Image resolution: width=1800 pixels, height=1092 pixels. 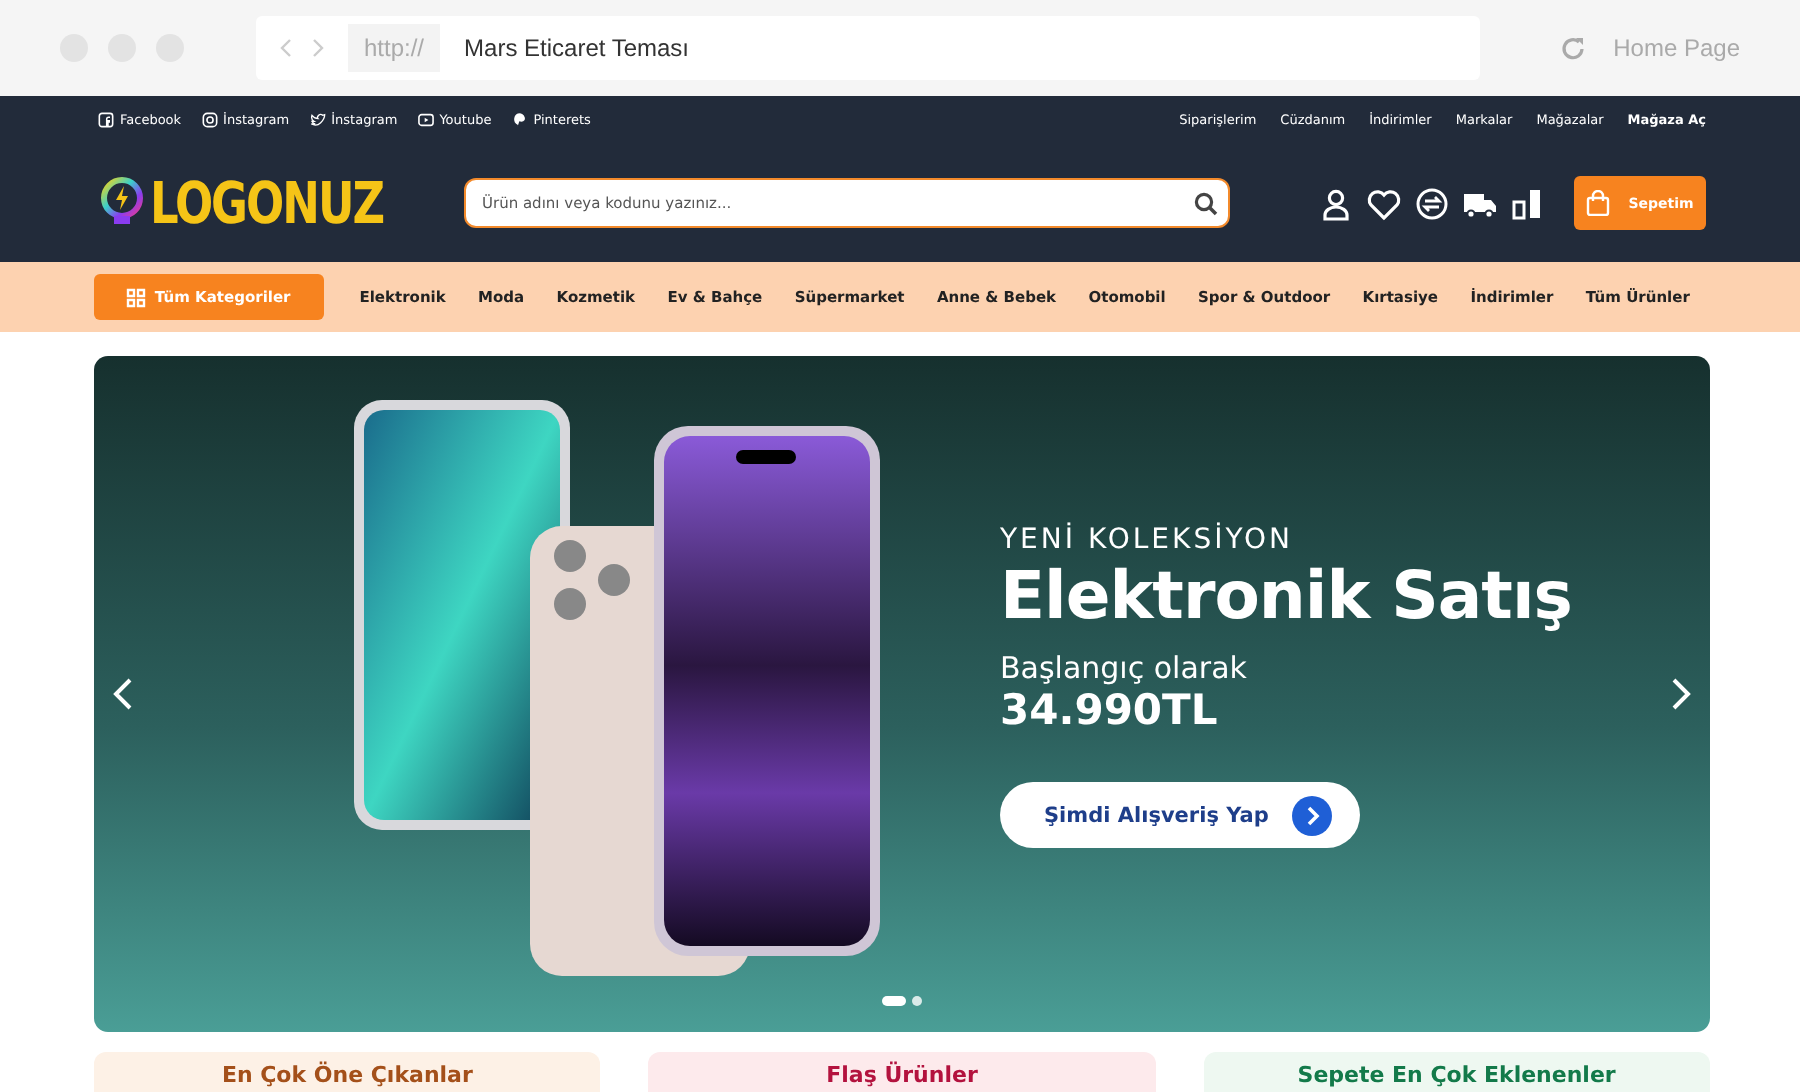 I want to click on instagram-icon, so click(x=209, y=120).